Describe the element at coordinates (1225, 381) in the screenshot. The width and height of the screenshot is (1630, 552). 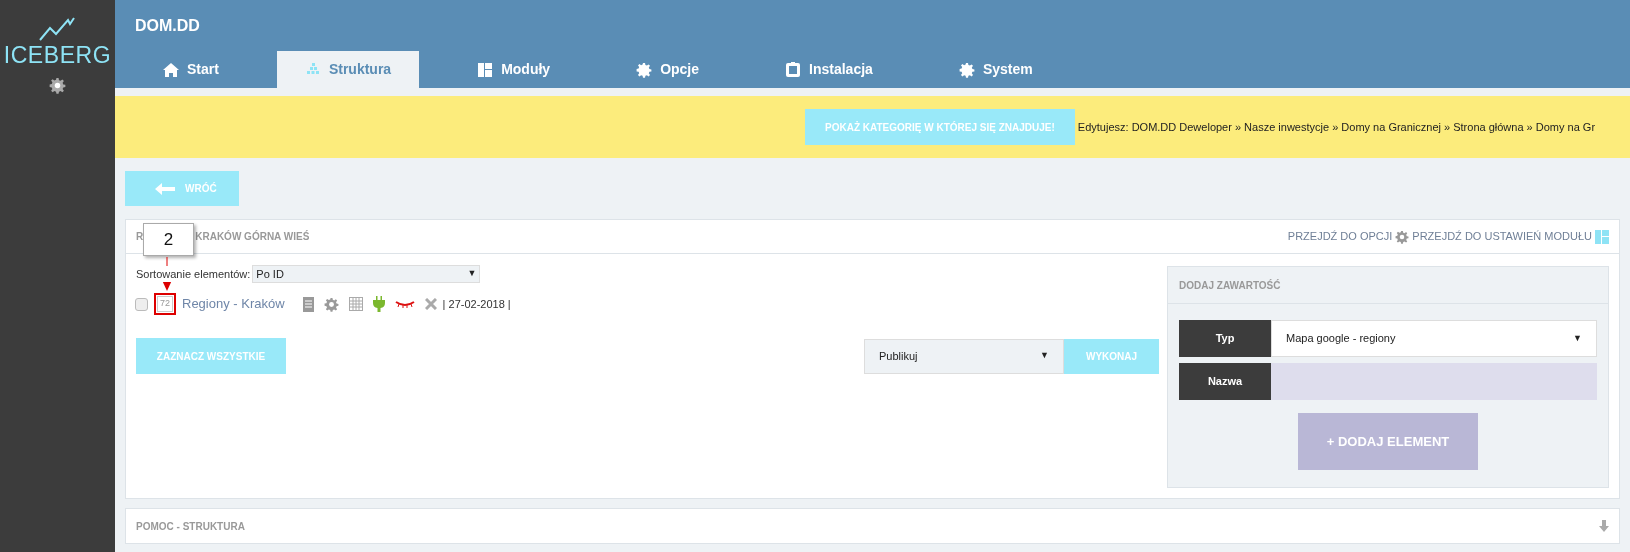
I see `field-label: Nazwa` at that location.